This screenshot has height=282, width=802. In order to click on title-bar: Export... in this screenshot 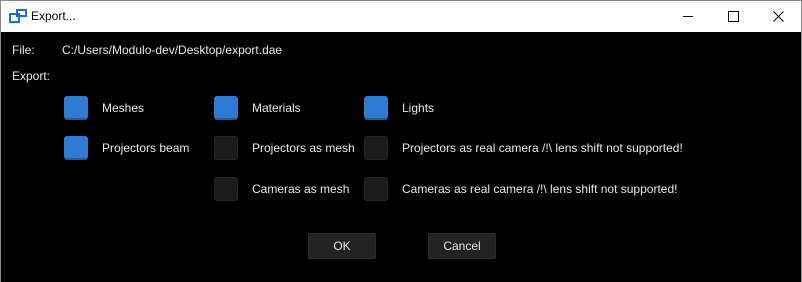, I will do `click(401, 16)`.